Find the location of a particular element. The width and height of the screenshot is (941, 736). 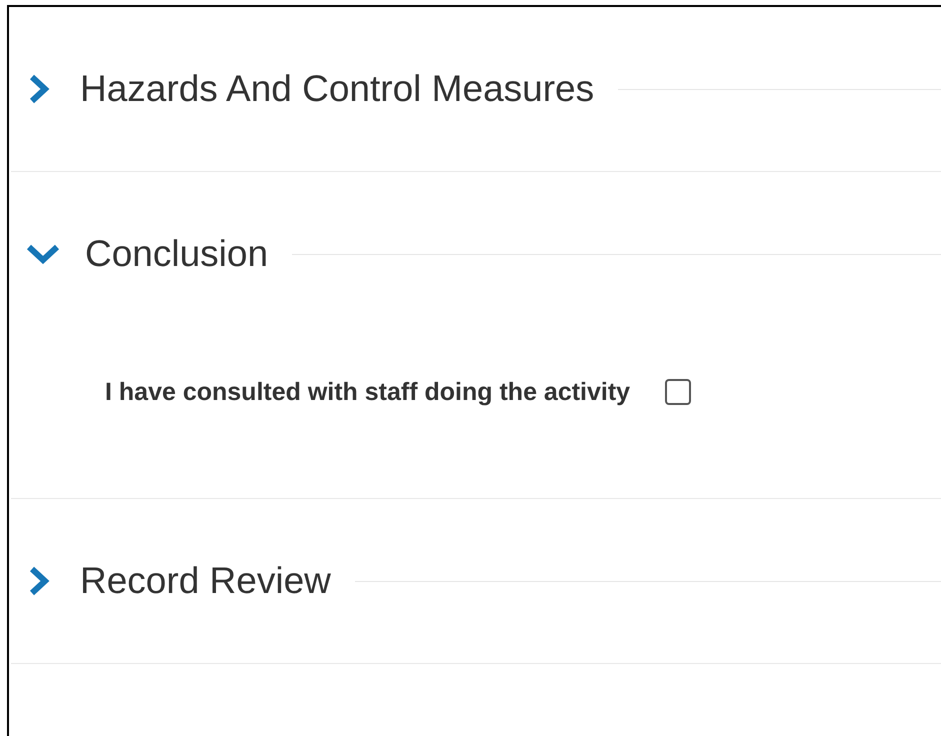

section-title: Hazards And Control Measures is located at coordinates (337, 89).